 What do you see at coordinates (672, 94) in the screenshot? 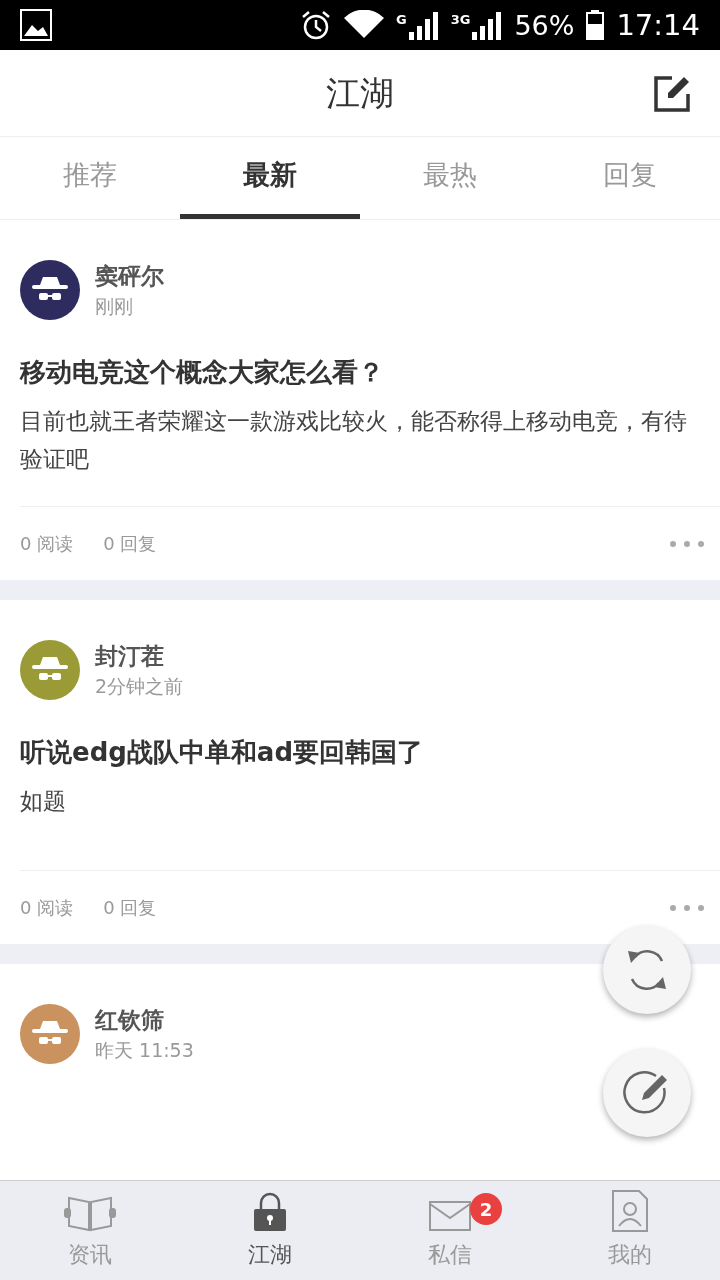
I see `edit-icon` at bounding box center [672, 94].